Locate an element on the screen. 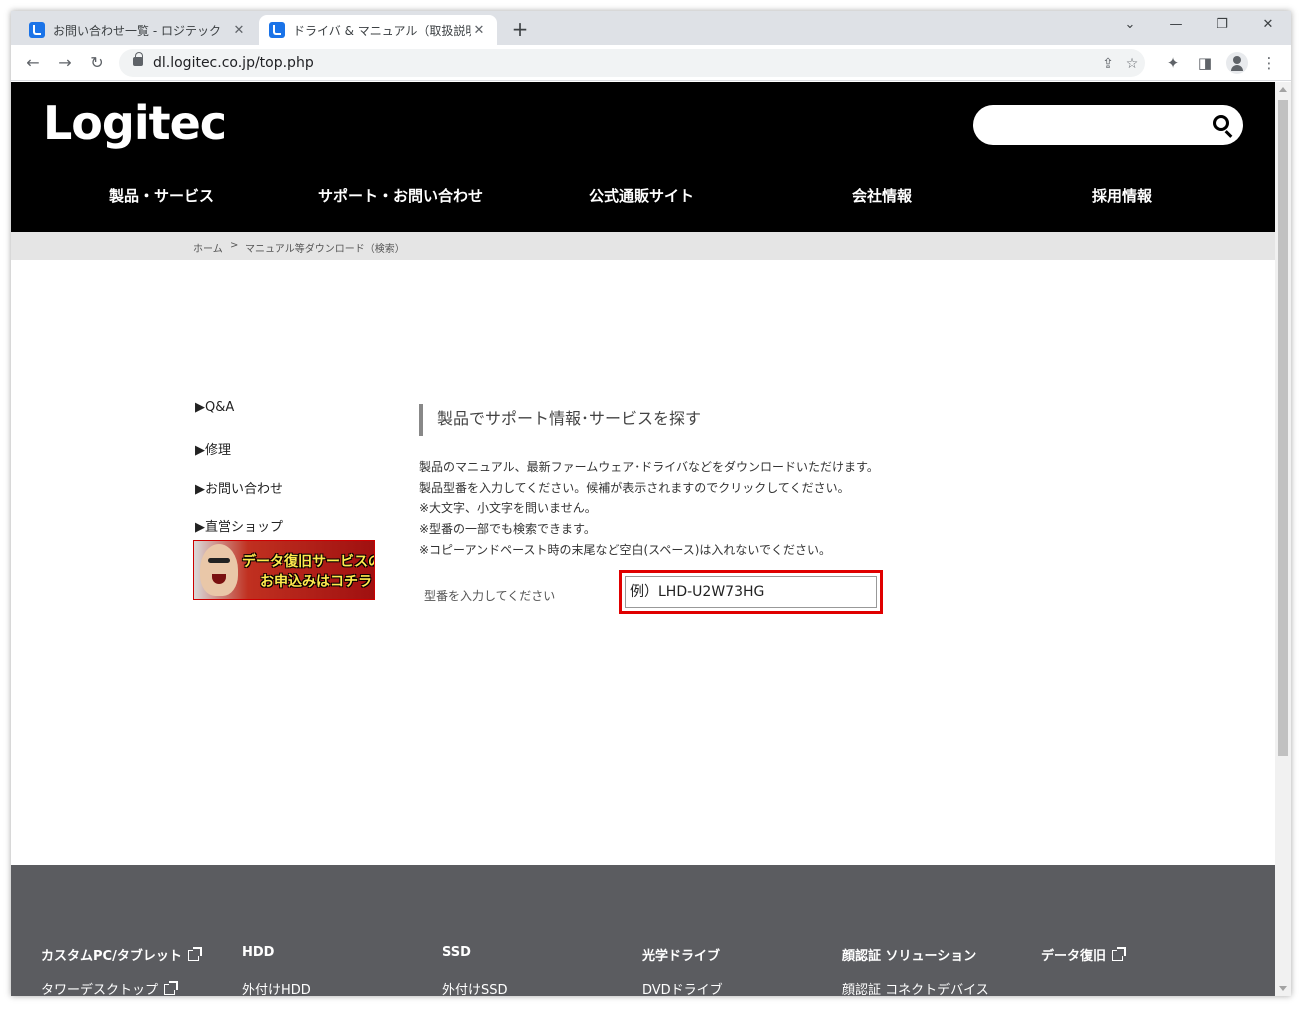 This screenshot has height=1014, width=1310. url-text: dl.logitec.co.jp/top.php is located at coordinates (233, 63).